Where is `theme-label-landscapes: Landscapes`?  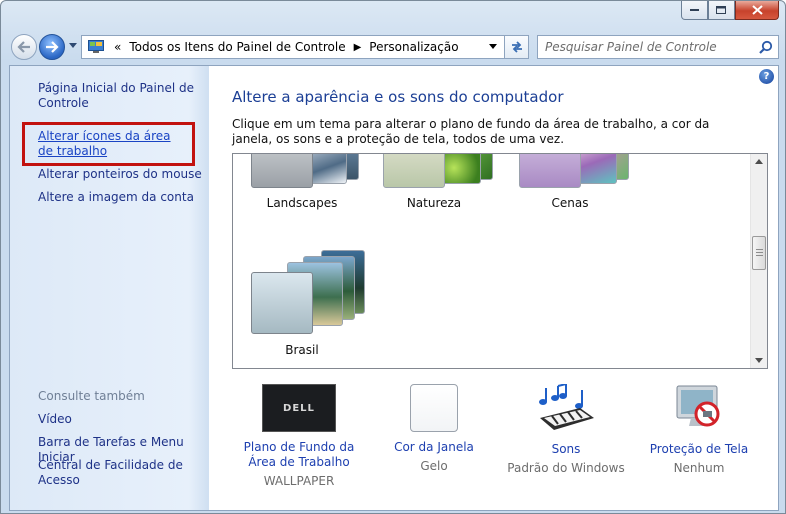 theme-label-landscapes: Landscapes is located at coordinates (302, 203).